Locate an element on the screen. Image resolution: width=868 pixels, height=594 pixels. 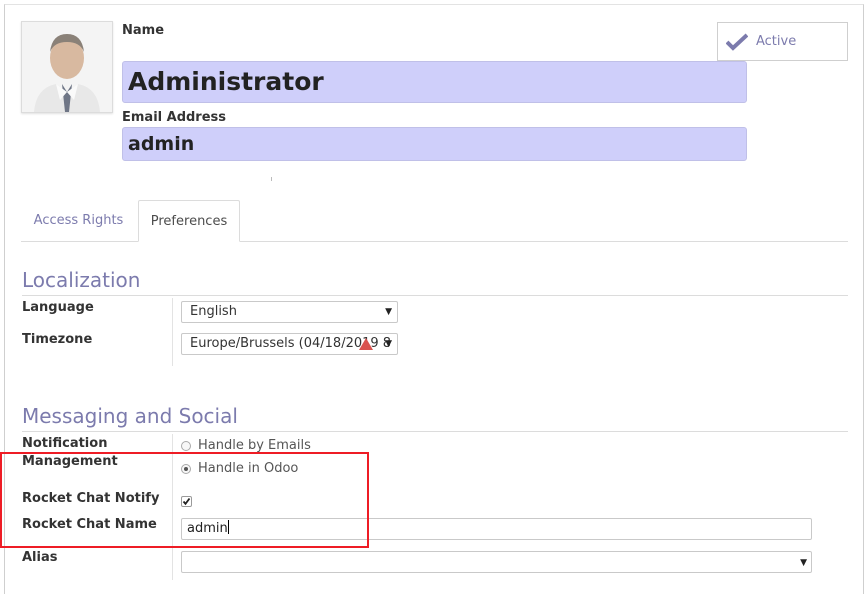
active-label: Active is located at coordinates (776, 41).